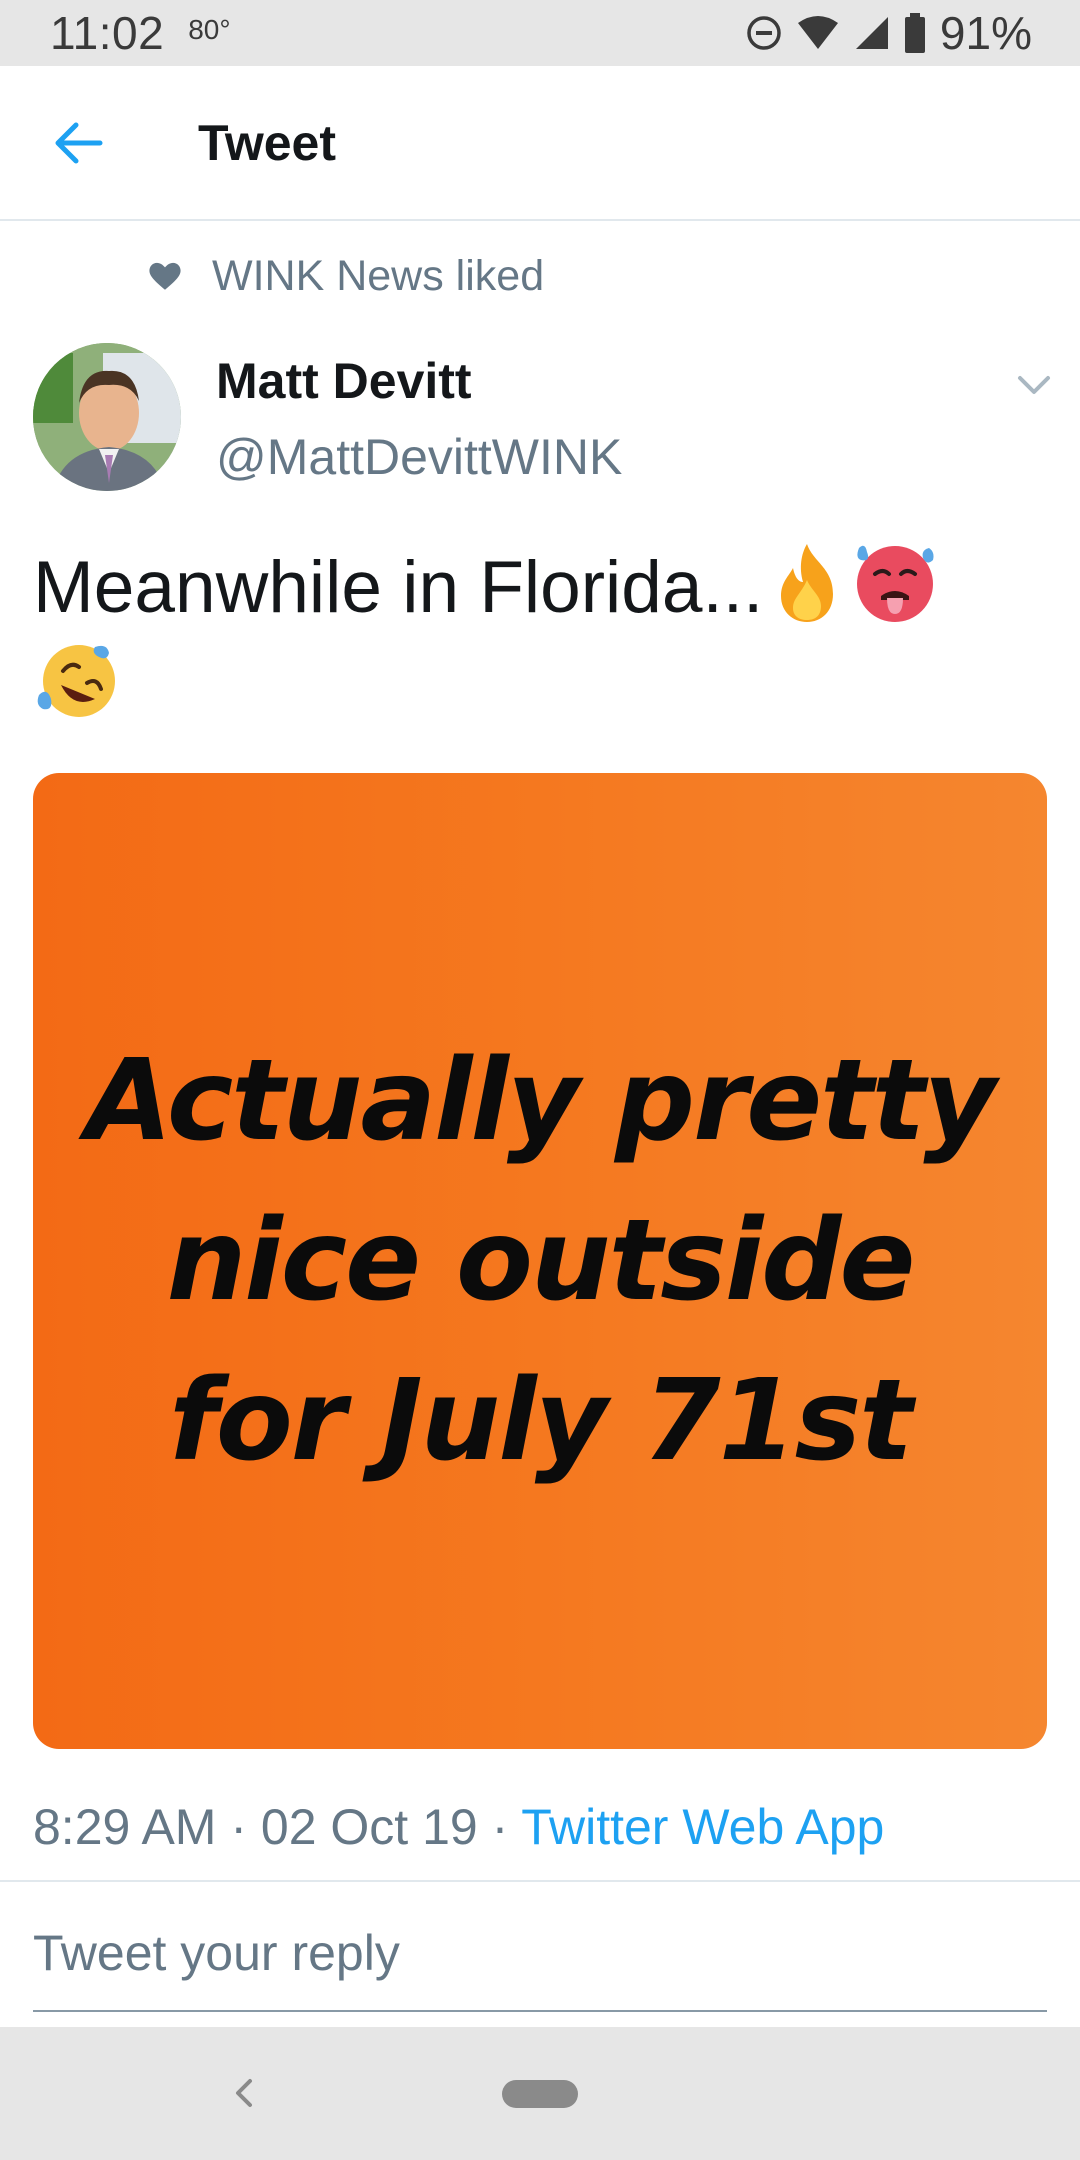  What do you see at coordinates (895, 583) in the screenshot?
I see `hot-face-emoji` at bounding box center [895, 583].